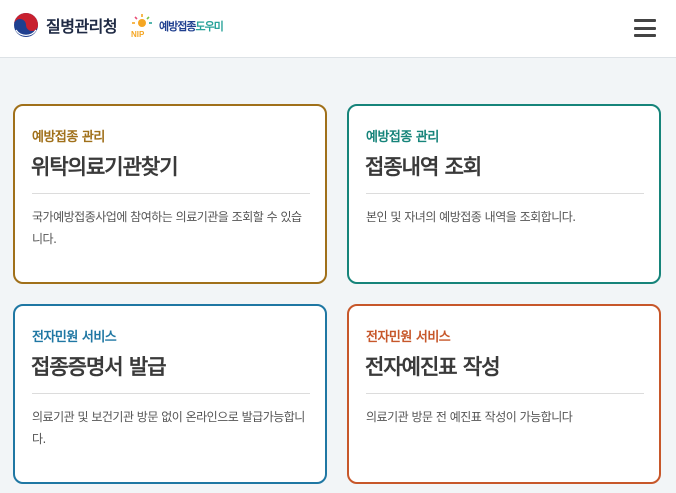  Describe the element at coordinates (138, 34) in the screenshot. I see `nip-mark-text: NIP` at that location.